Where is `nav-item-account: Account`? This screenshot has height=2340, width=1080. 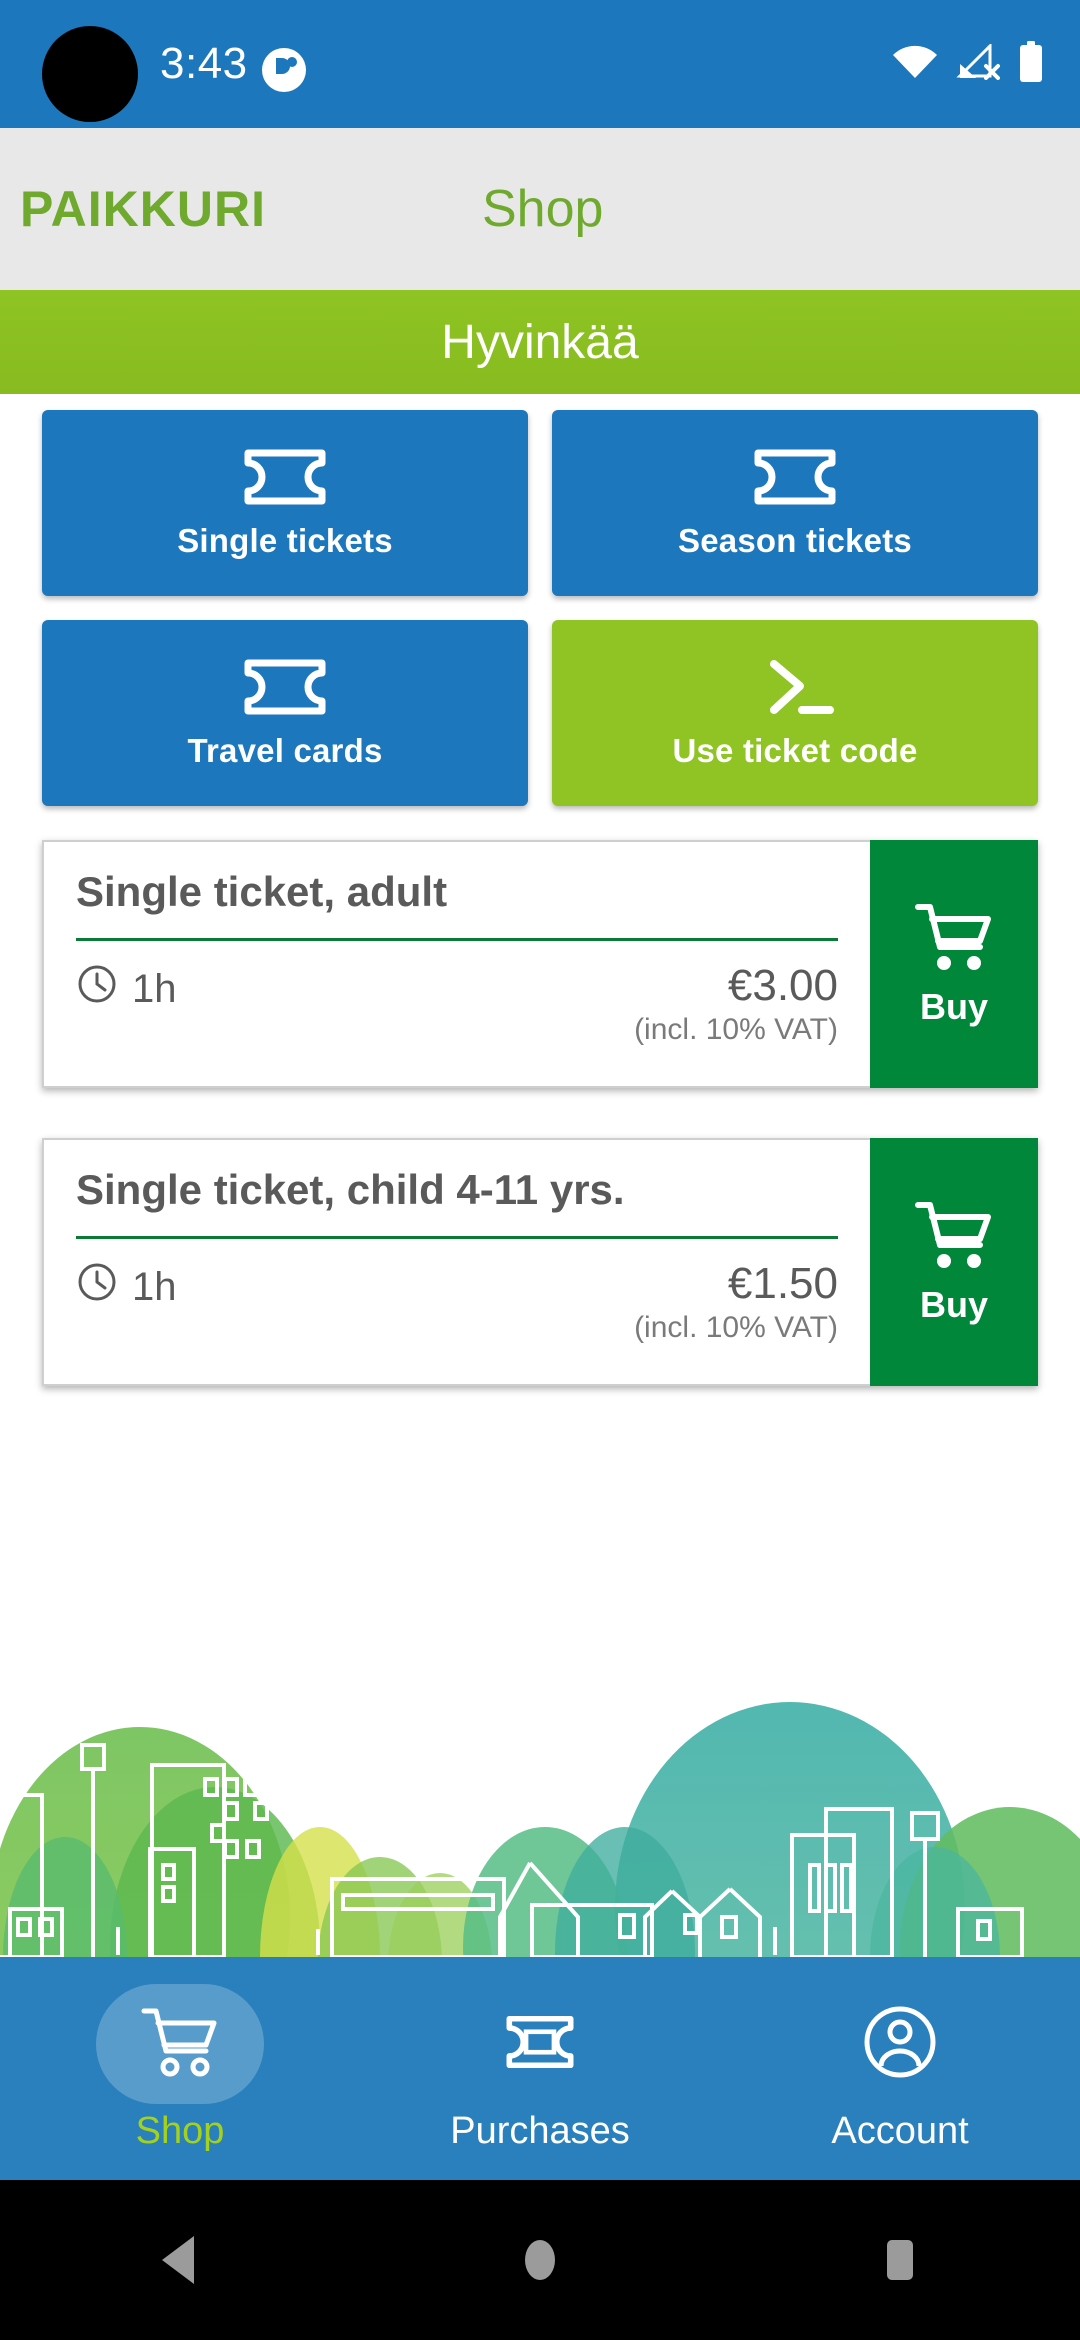 nav-item-account: Account is located at coordinates (900, 2068).